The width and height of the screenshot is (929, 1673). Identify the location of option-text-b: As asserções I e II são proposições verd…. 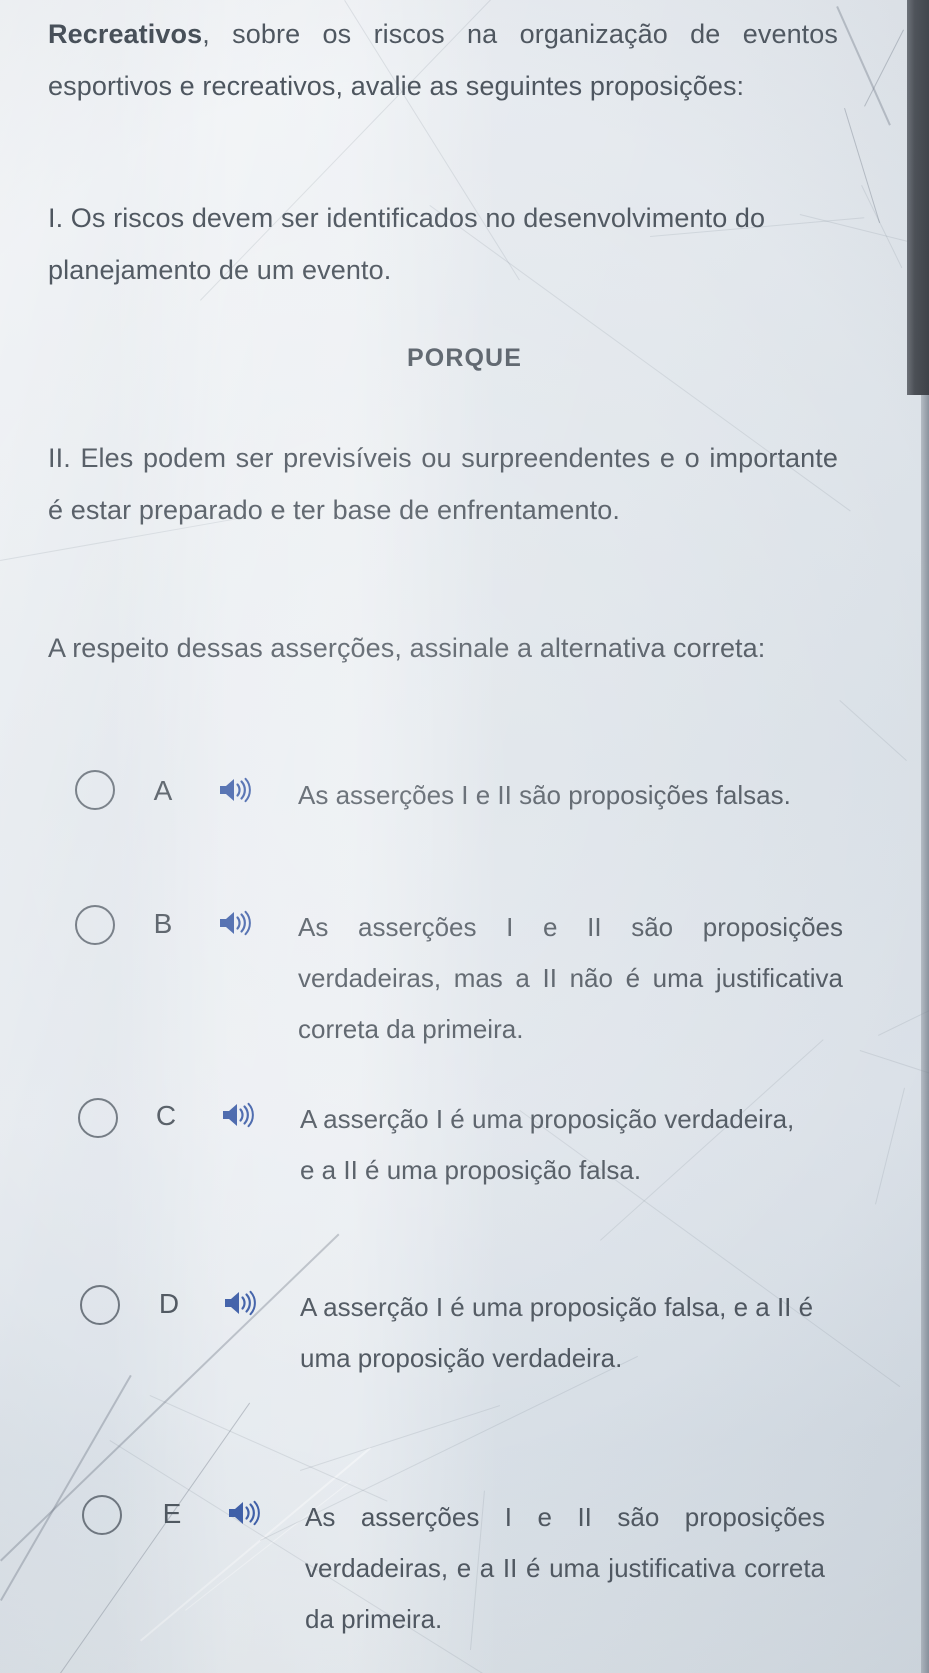
(570, 978).